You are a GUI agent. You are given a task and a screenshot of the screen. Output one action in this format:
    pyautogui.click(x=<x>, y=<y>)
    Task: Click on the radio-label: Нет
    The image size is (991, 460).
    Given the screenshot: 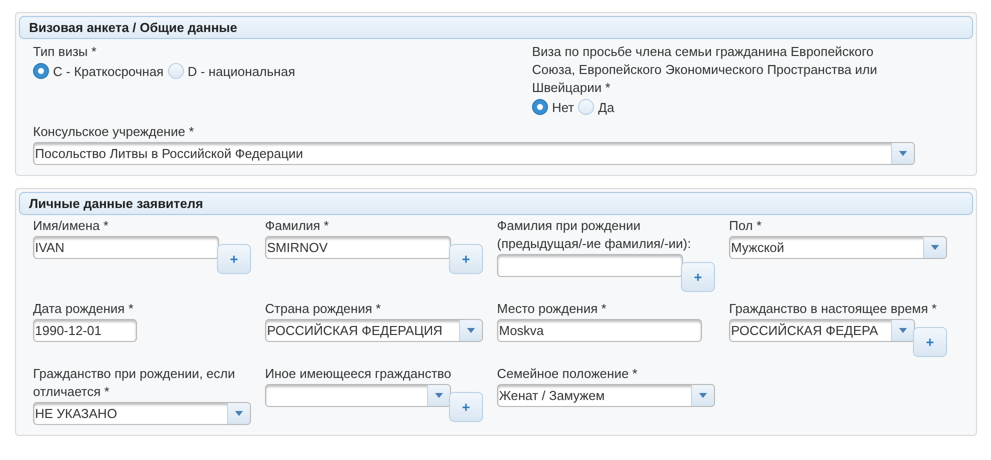 What is the action you would take?
    pyautogui.click(x=563, y=107)
    